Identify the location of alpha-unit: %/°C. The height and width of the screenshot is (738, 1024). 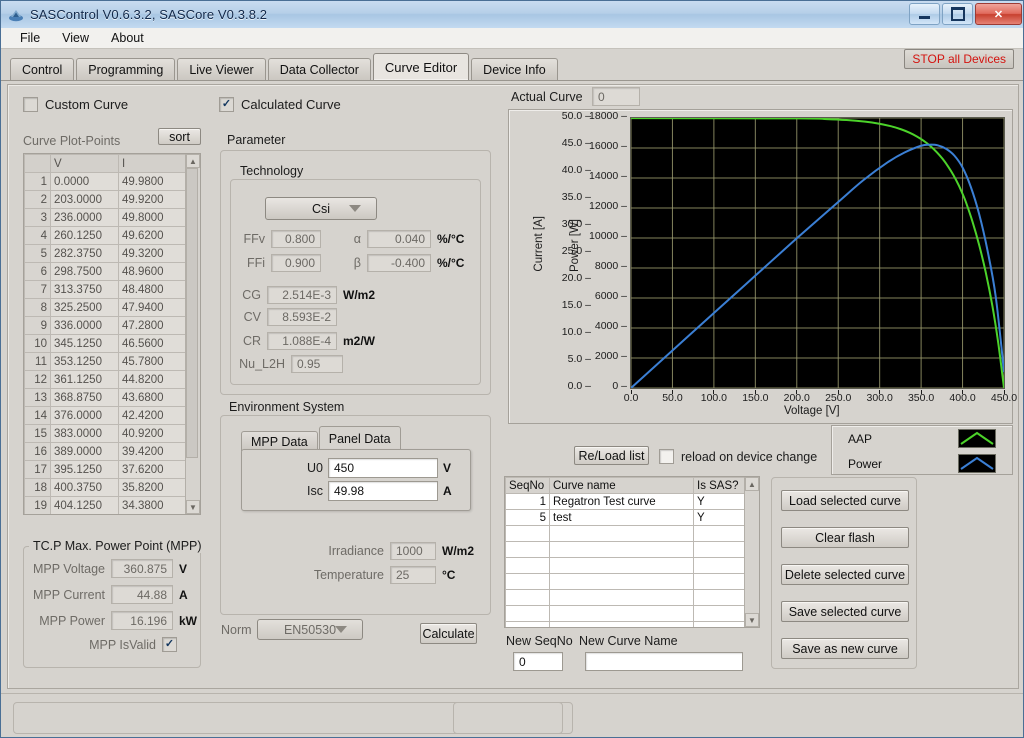
(451, 239).